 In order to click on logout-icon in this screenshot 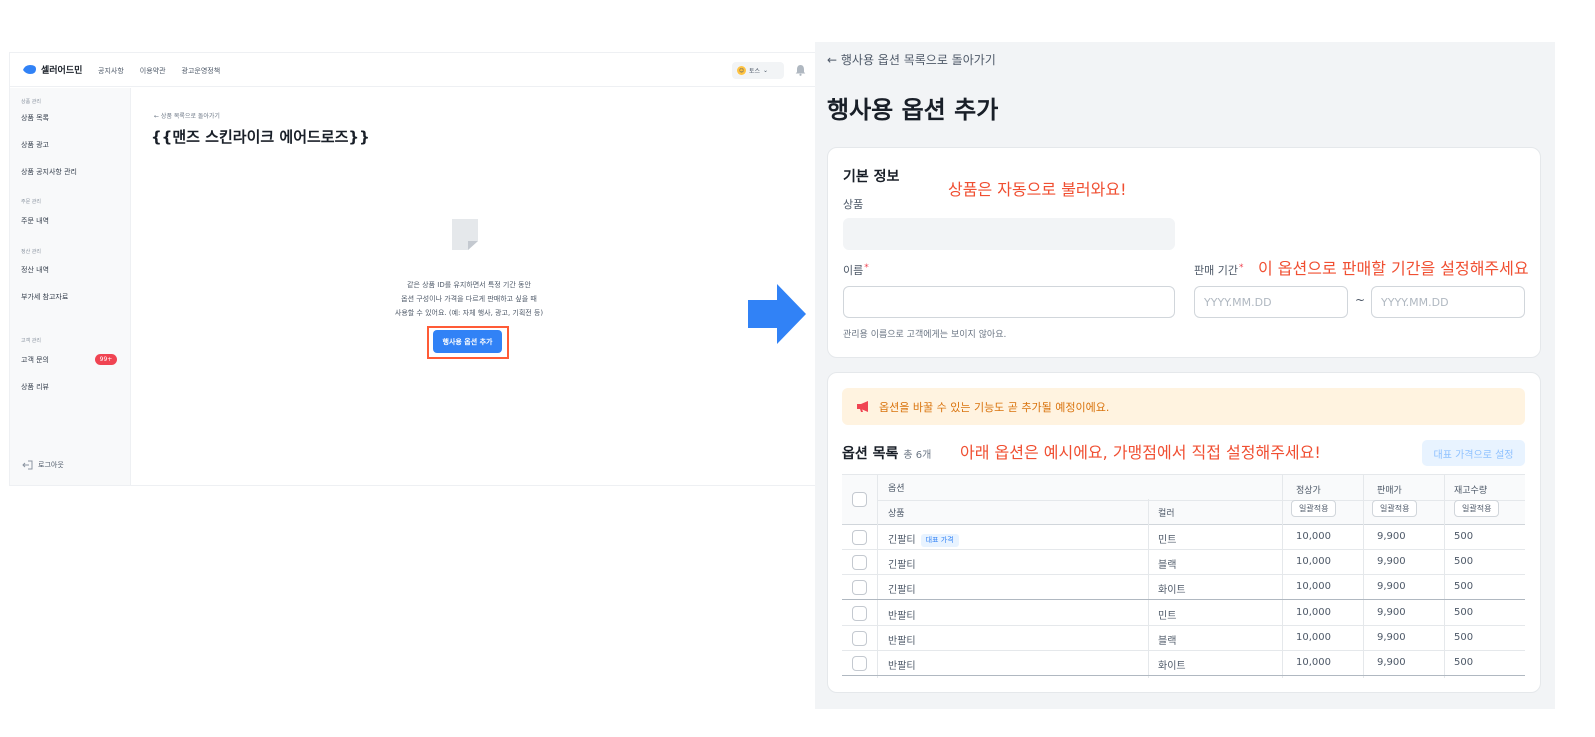, I will do `click(27, 465)`.